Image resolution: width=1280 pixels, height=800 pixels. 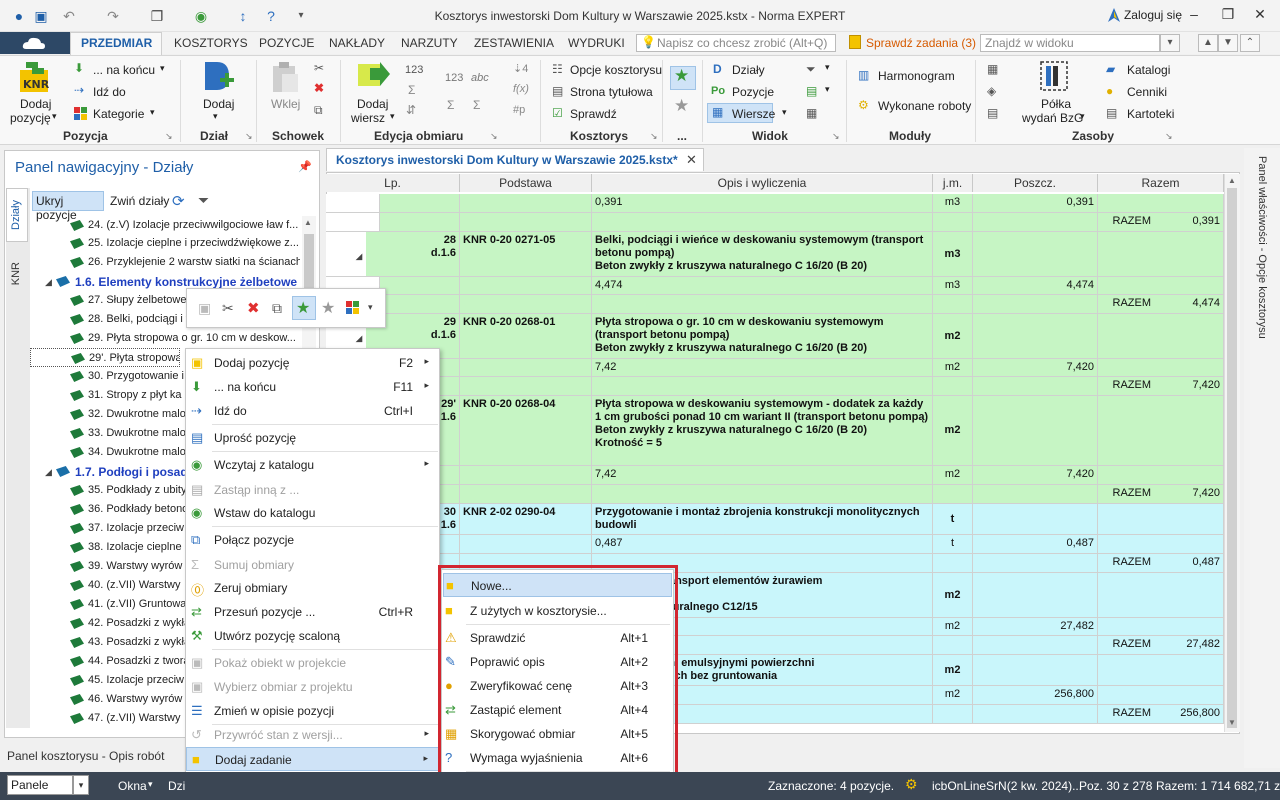 What do you see at coordinates (520, 68) in the screenshot?
I see `insert-icon: ⇣4` at bounding box center [520, 68].